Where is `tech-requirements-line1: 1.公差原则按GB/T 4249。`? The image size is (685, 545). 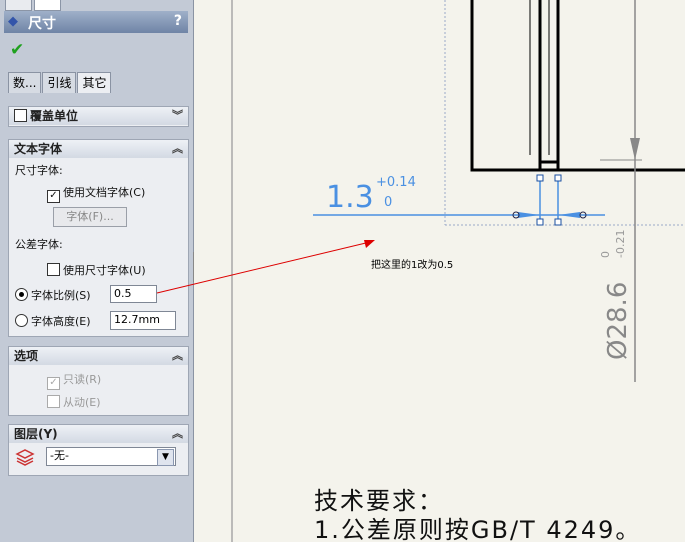
tech-requirements-line1: 1.公差原则按GB/T 4249。 is located at coordinates (478, 530).